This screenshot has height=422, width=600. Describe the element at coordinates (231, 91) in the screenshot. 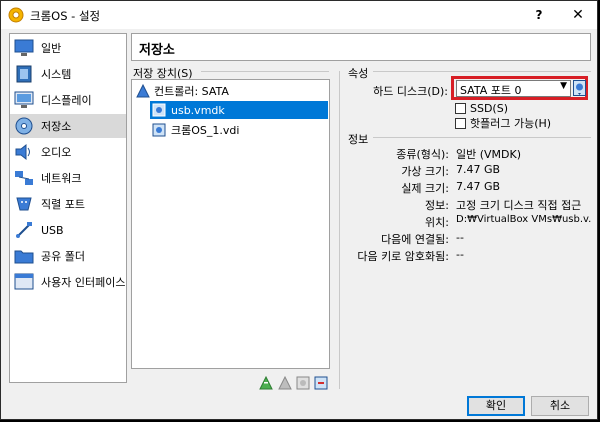

I see `tree-controller-sata: 컨트롤러: SATA` at that location.